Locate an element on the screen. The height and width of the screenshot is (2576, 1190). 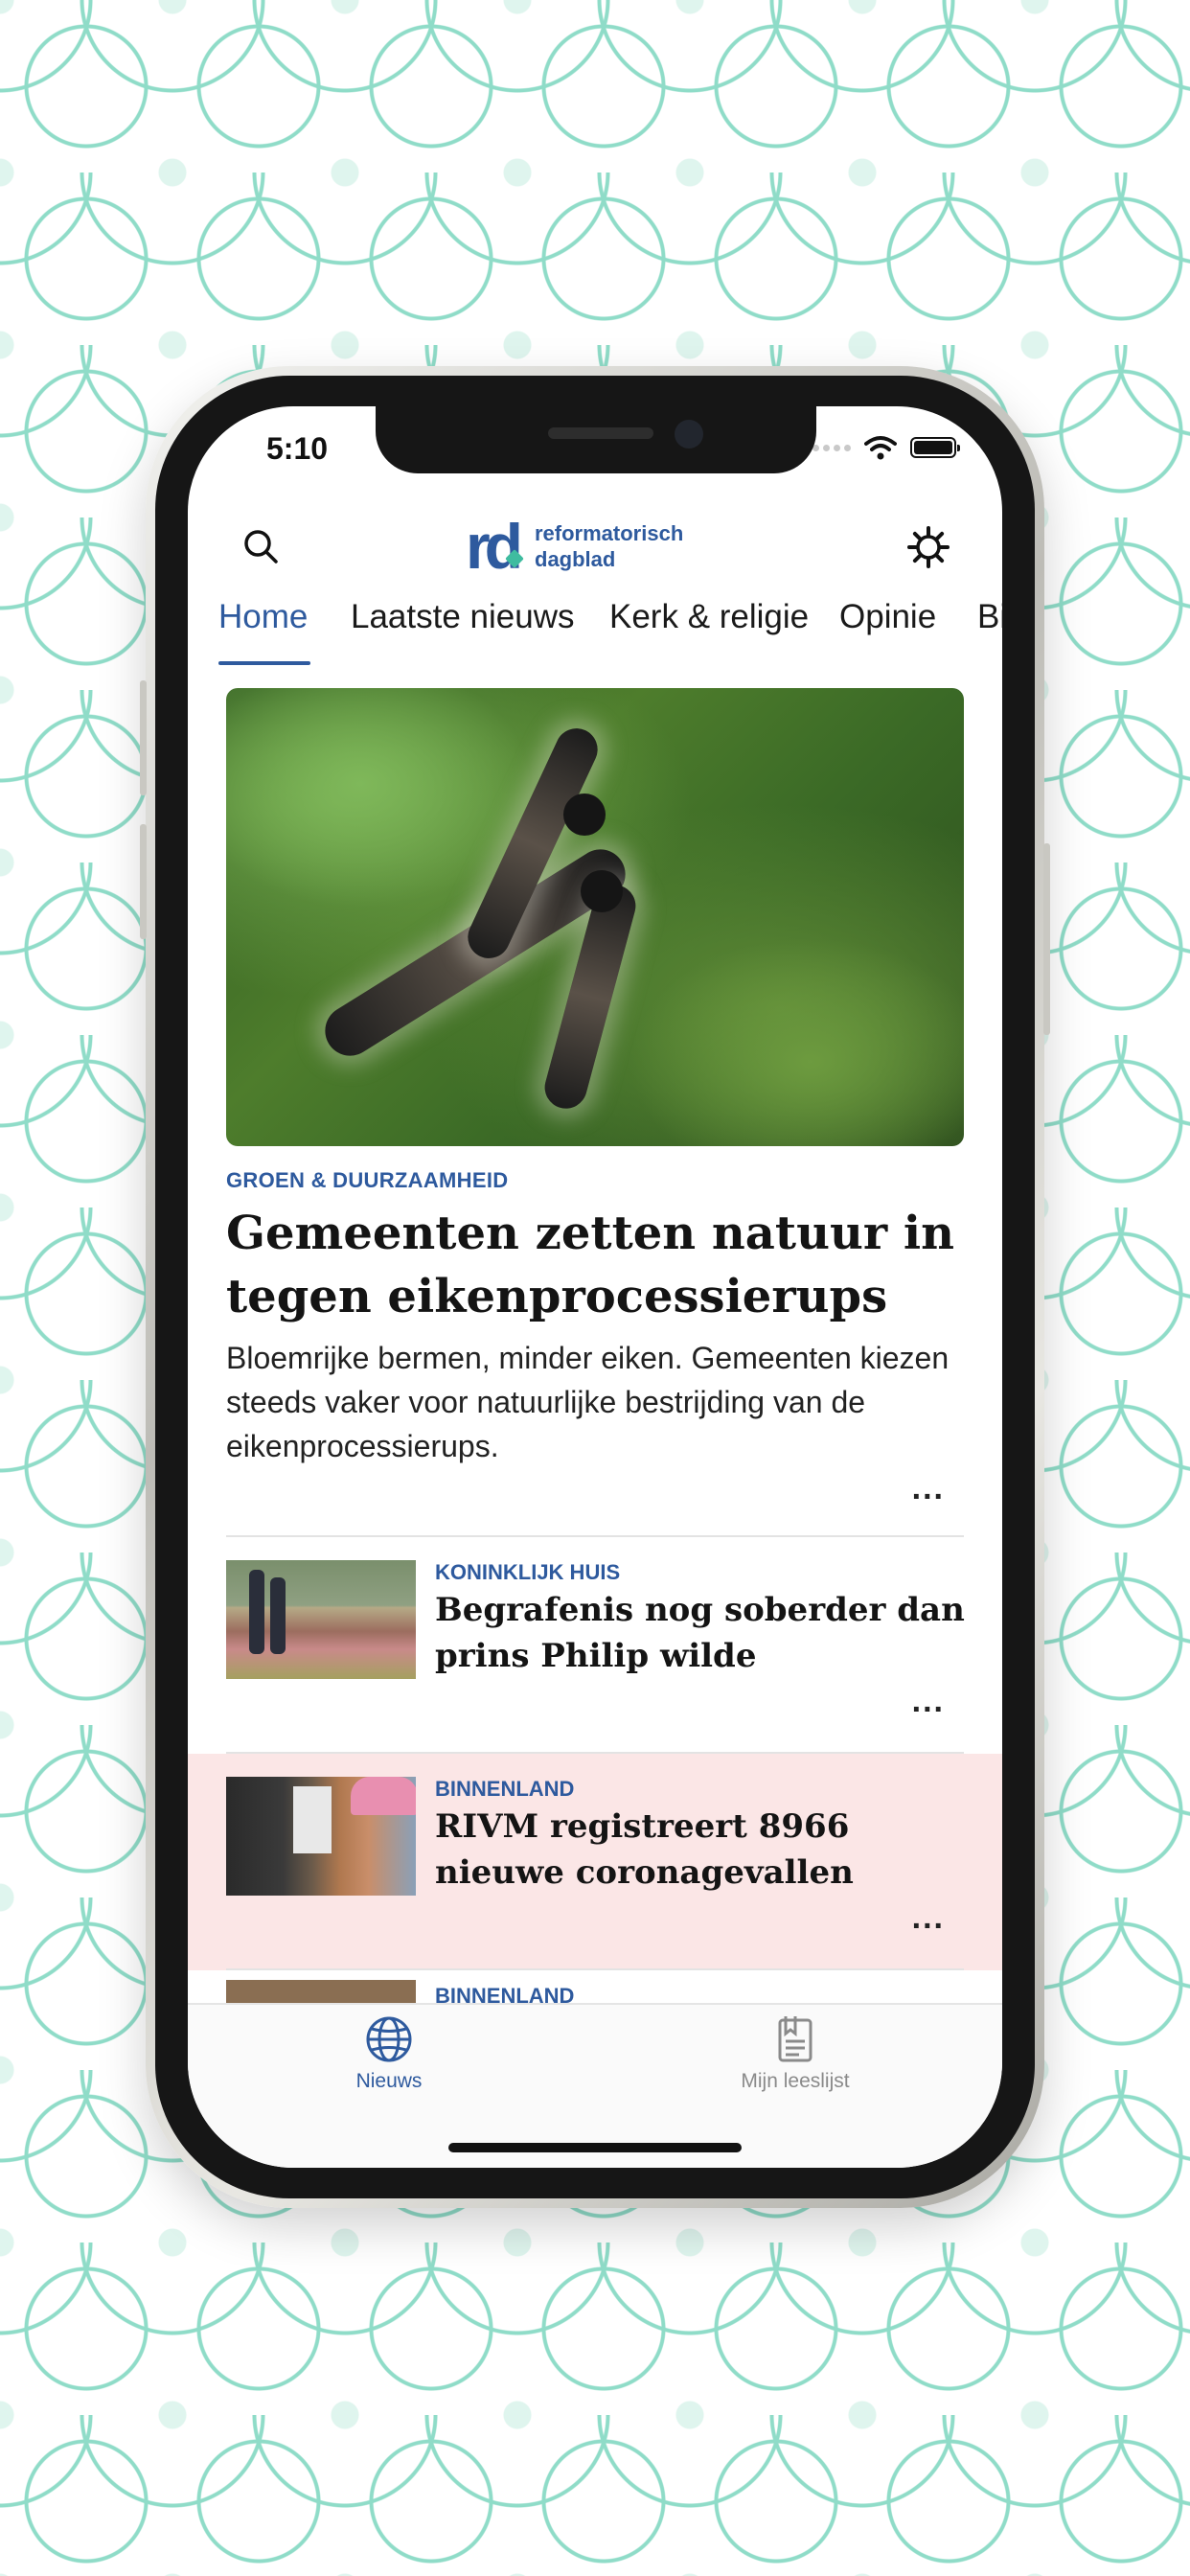
gear-icon is located at coordinates (928, 547).